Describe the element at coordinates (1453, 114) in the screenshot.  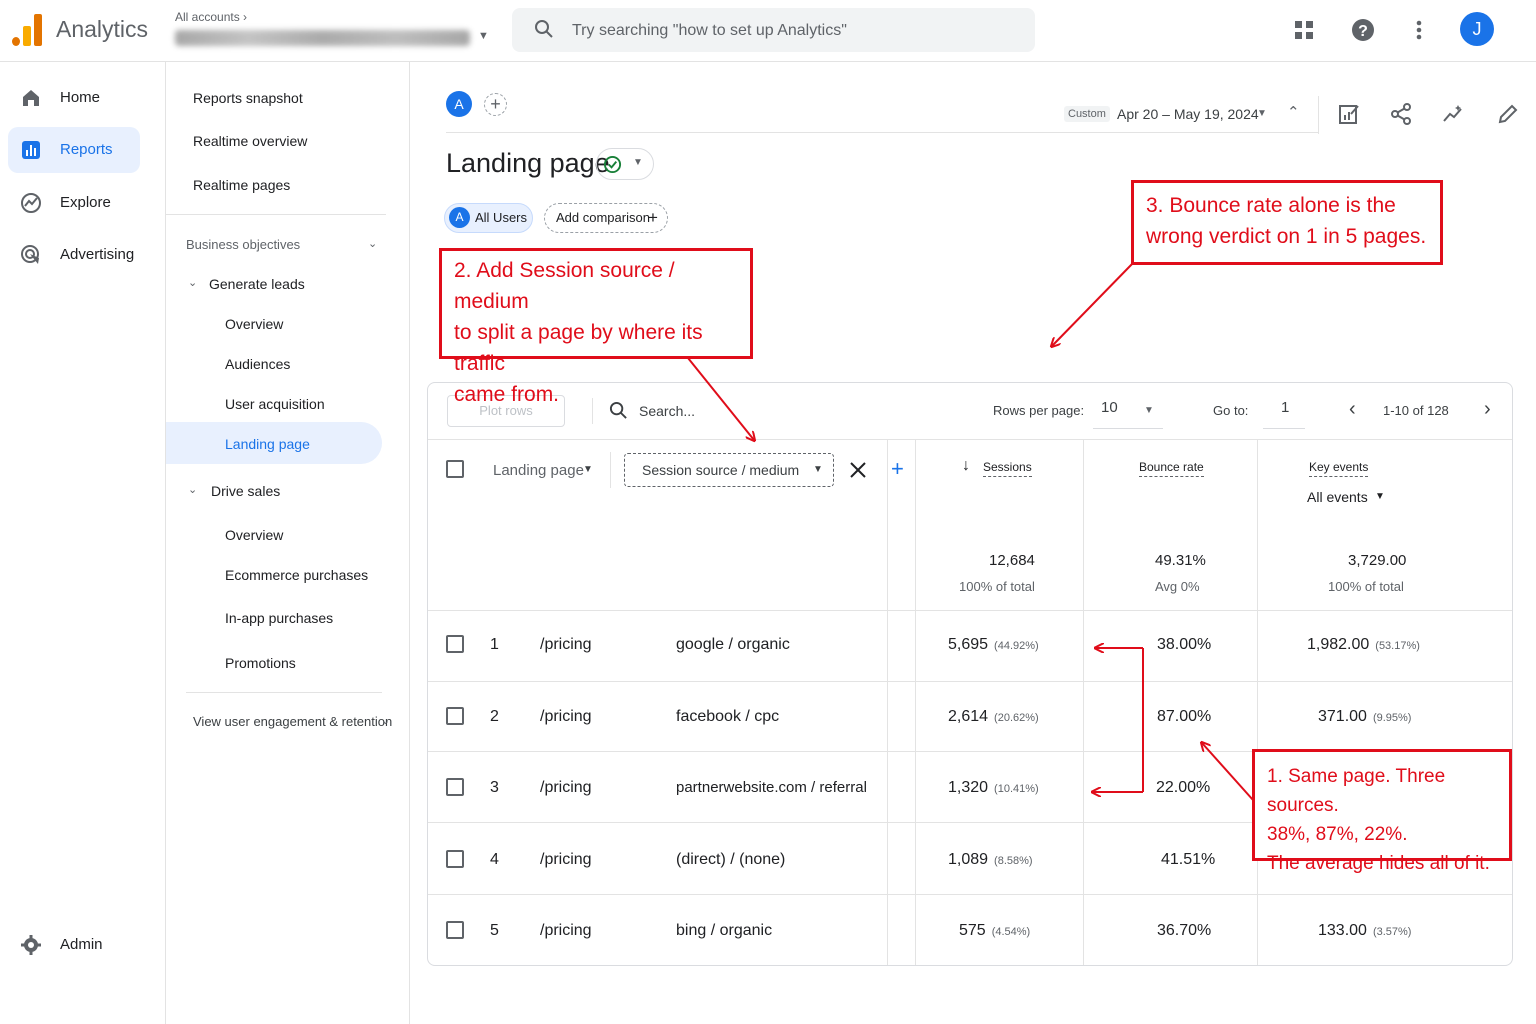
I see `insights-icon` at that location.